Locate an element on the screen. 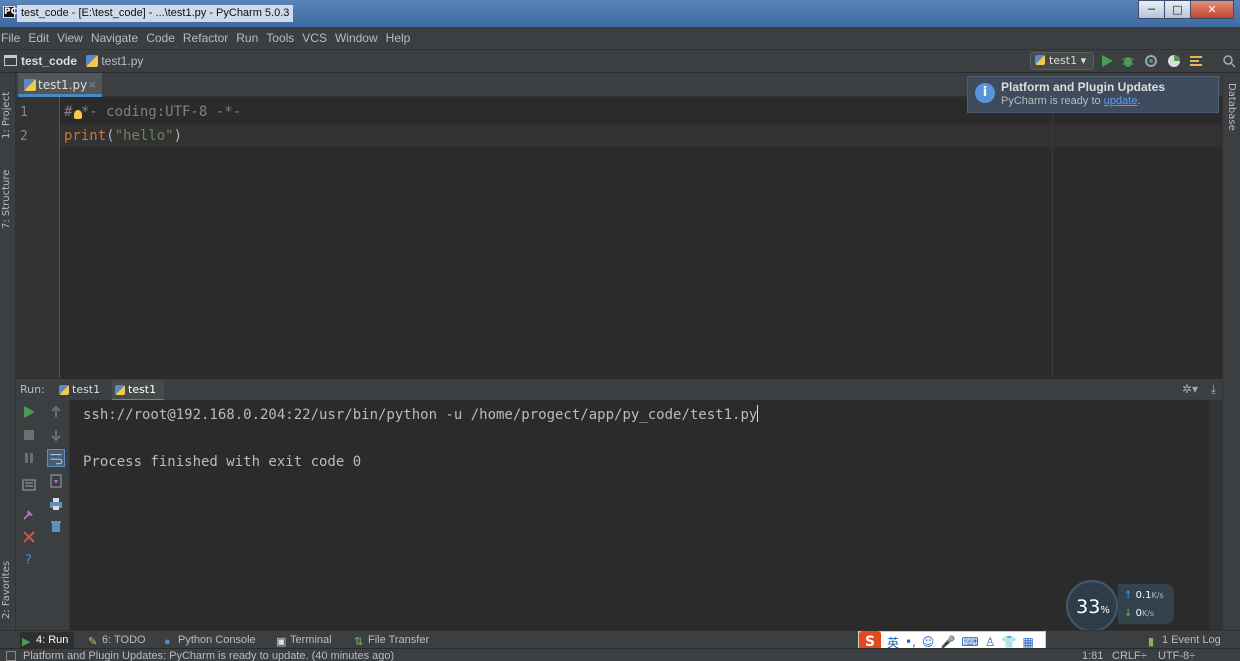 The width and height of the screenshot is (1240, 661). coverage-icon is located at coordinates (1151, 61).